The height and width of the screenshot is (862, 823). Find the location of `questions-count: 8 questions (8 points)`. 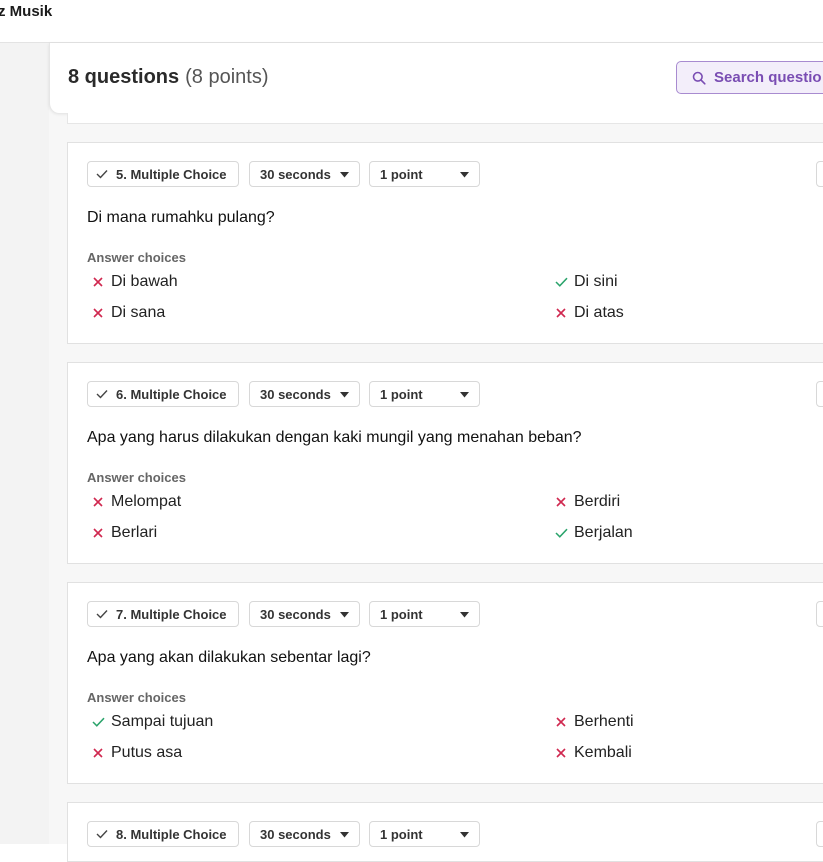

questions-count: 8 questions (8 points) is located at coordinates (168, 77).